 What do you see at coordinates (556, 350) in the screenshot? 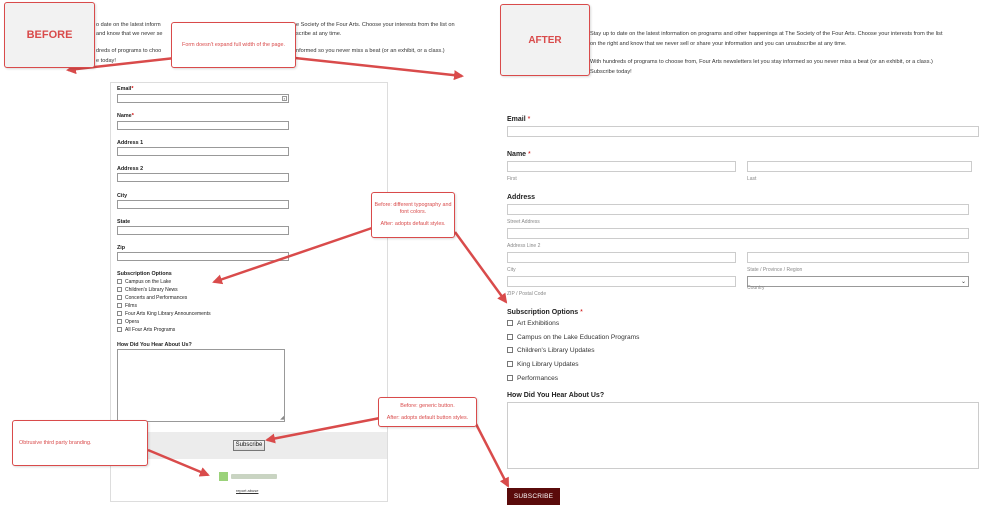
I see `after-option-label: Children's Library Updates` at bounding box center [556, 350].